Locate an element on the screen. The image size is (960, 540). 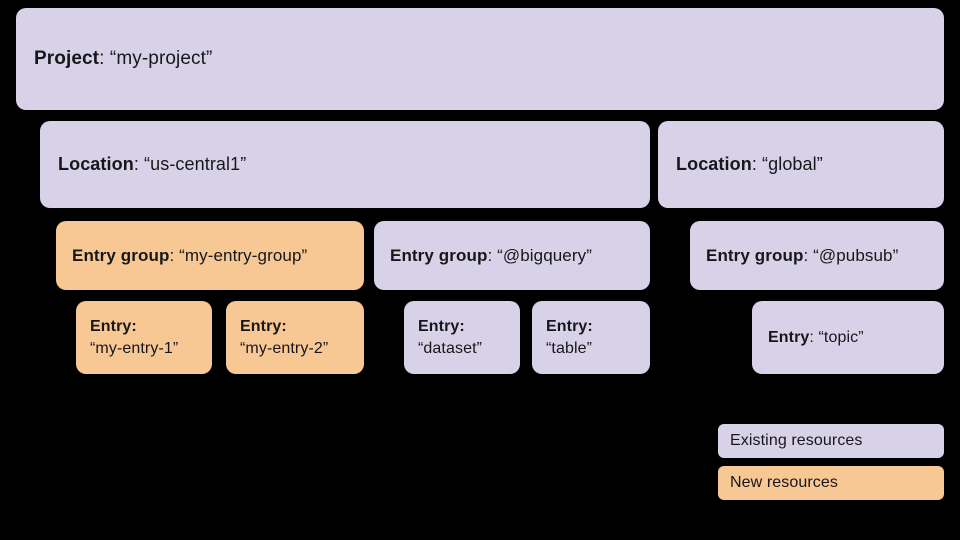
legend-new-label: New resources is located at coordinates (784, 482).